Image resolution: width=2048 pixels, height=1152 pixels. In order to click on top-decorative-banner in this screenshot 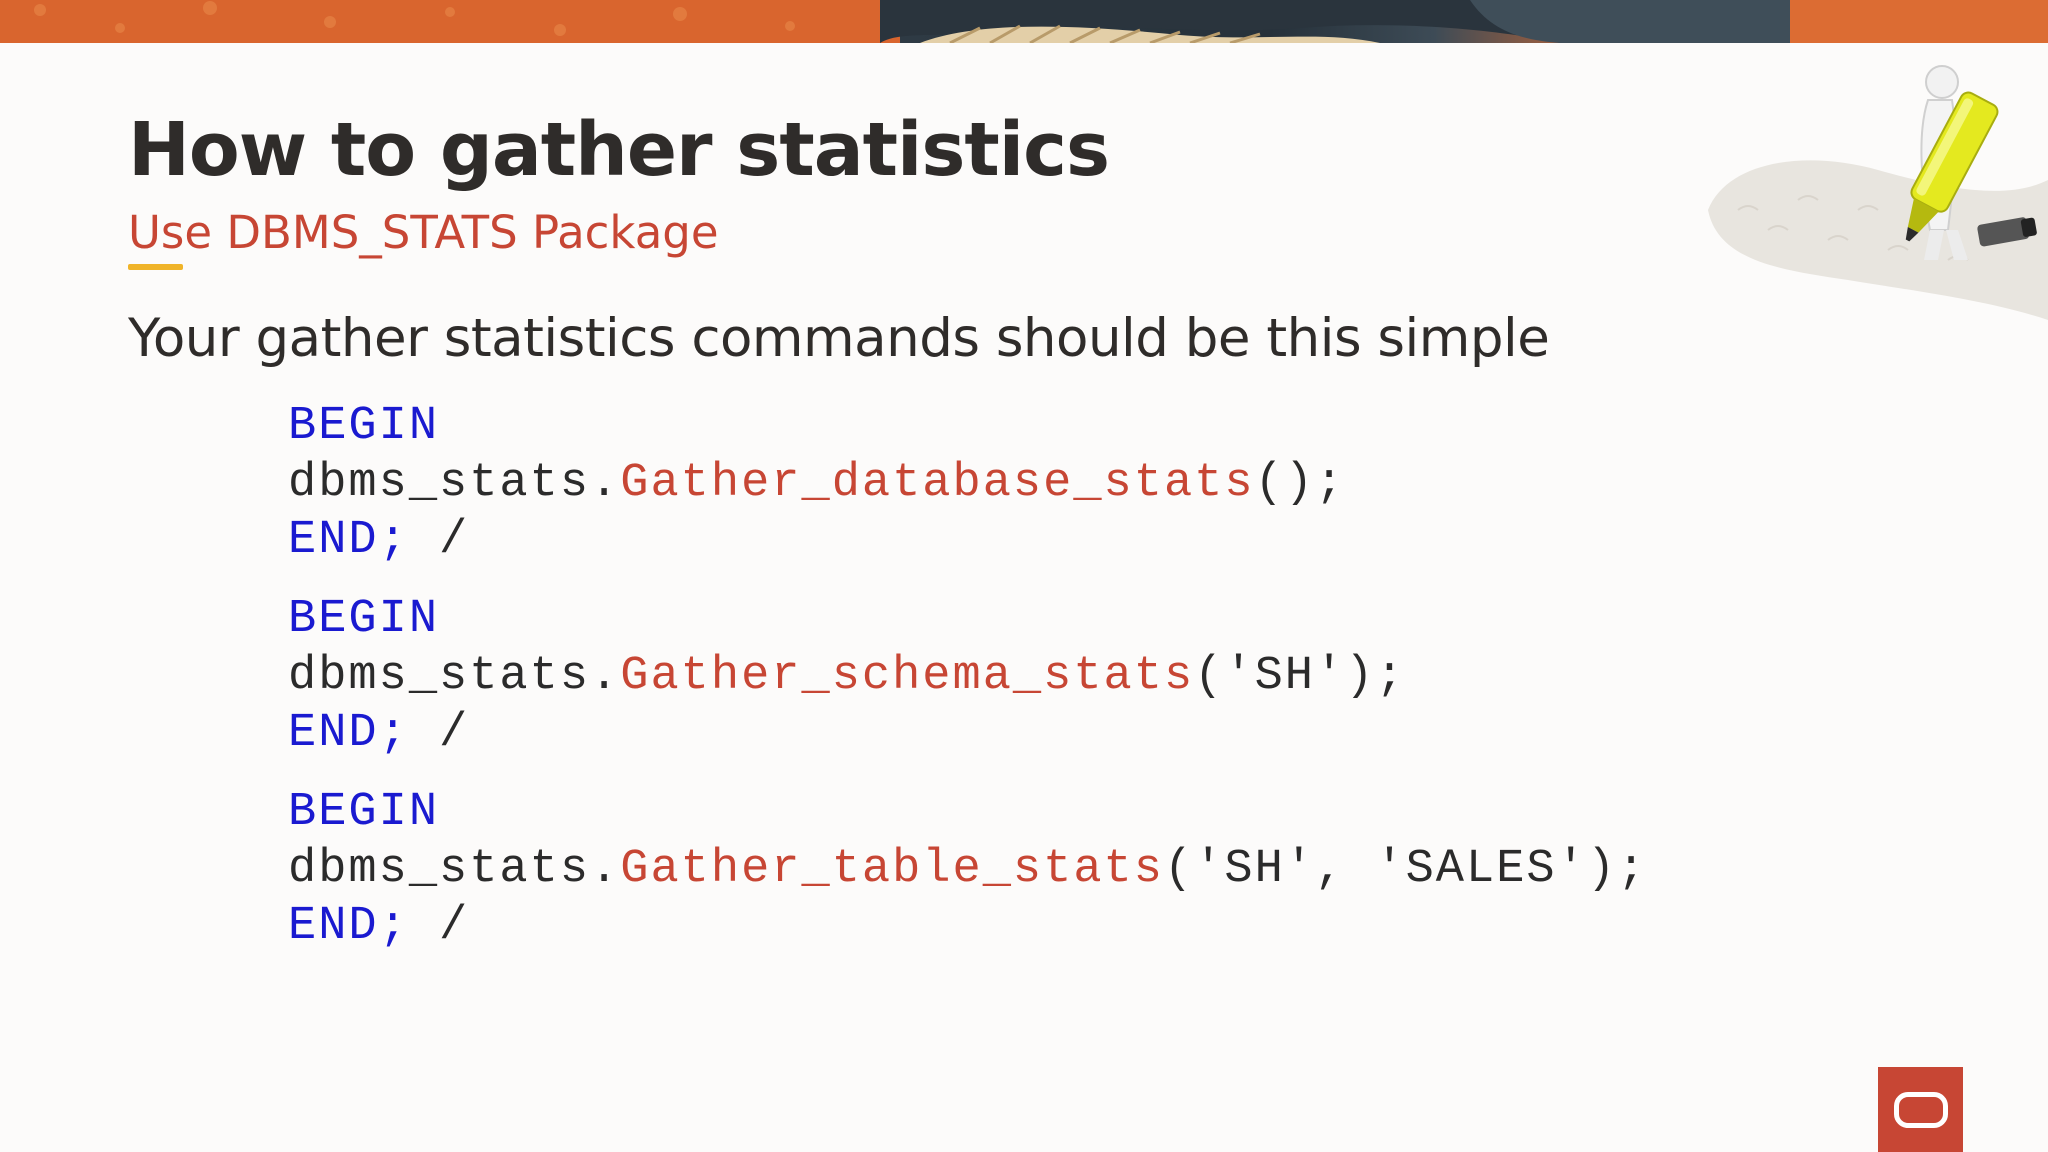, I will do `click(1024, 21)`.